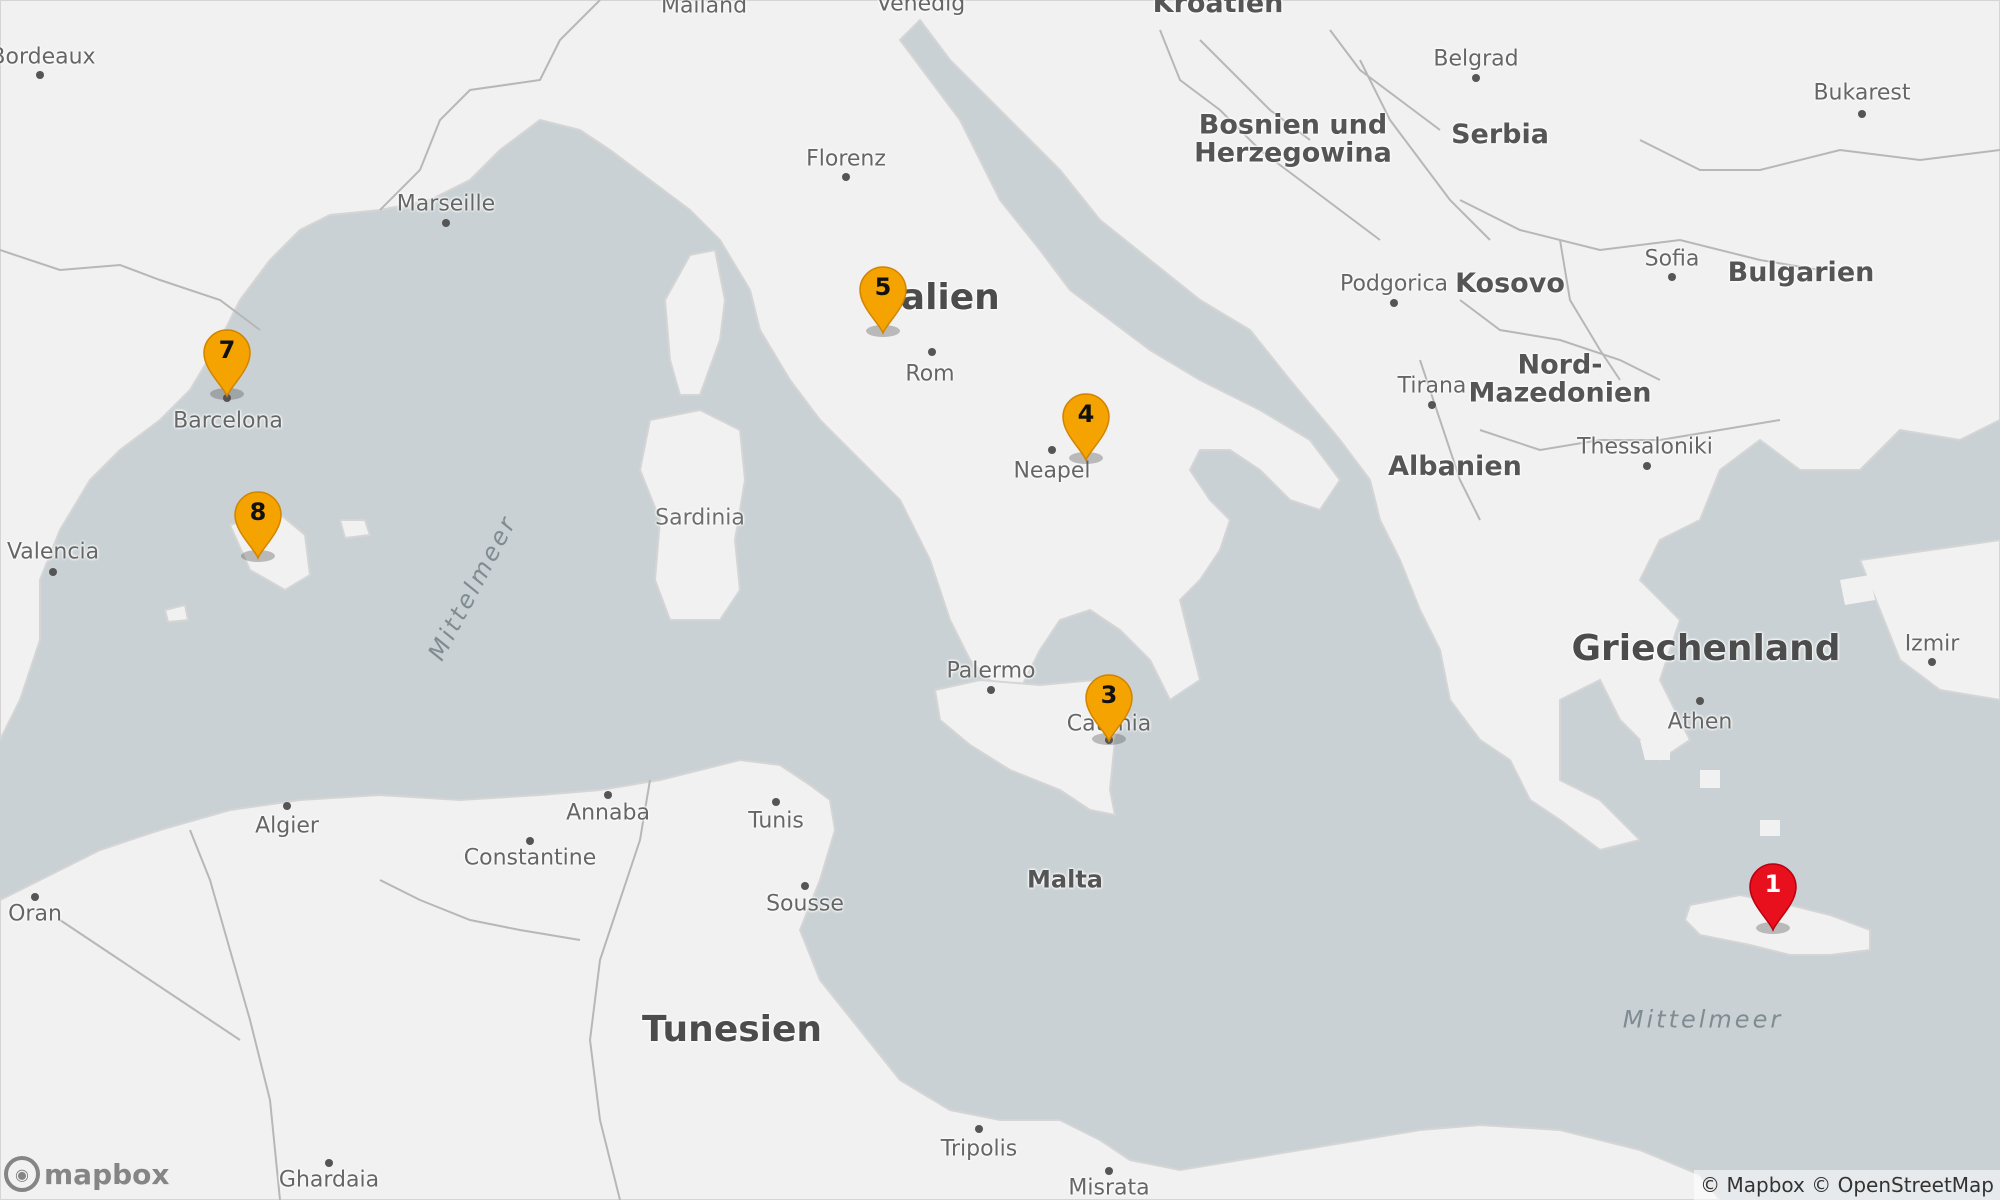 Image resolution: width=2000 pixels, height=1200 pixels. I want to click on city-dot-ghardaia, so click(329, 1163).